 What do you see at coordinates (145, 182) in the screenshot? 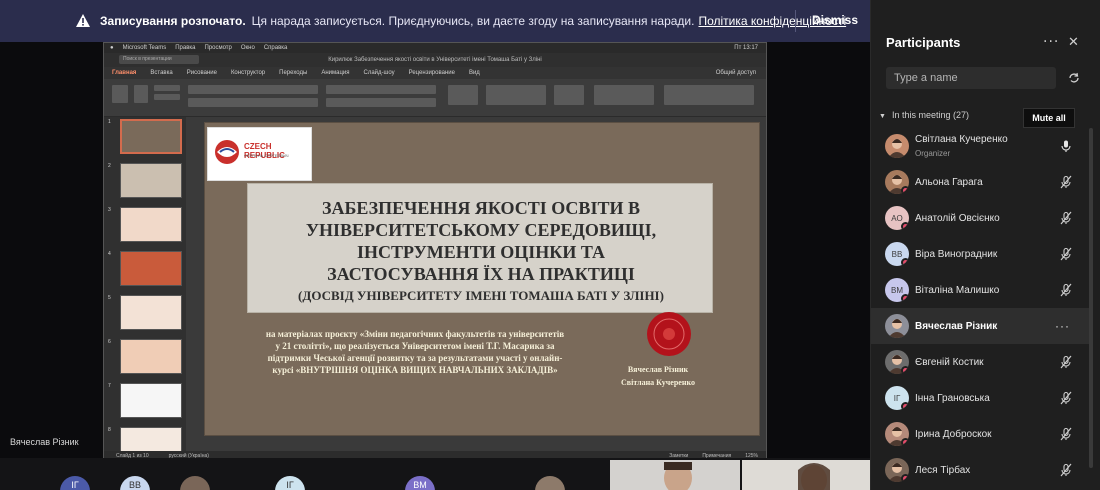
I see `slide-thumbnail: 2` at bounding box center [145, 182].